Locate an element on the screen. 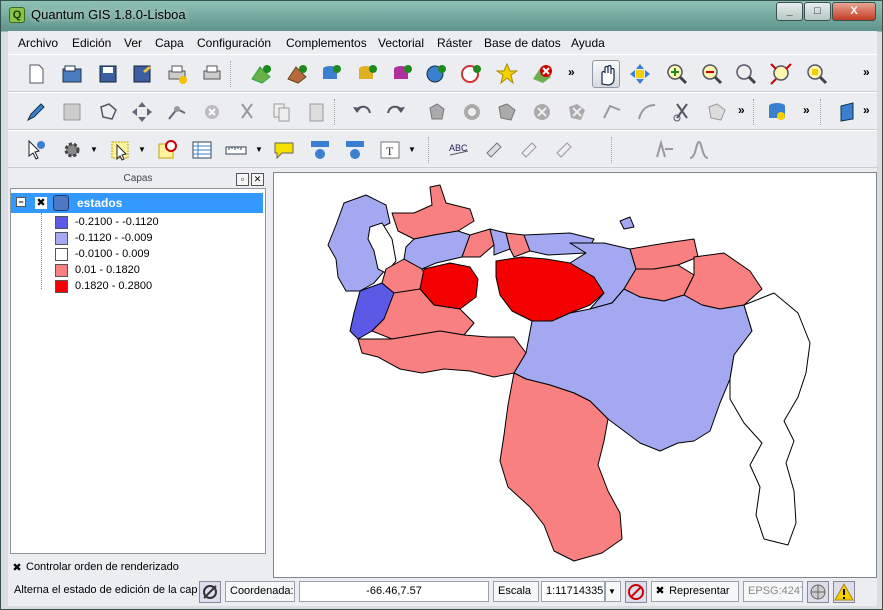  render-checkbox: ✖ is located at coordinates (660, 591).